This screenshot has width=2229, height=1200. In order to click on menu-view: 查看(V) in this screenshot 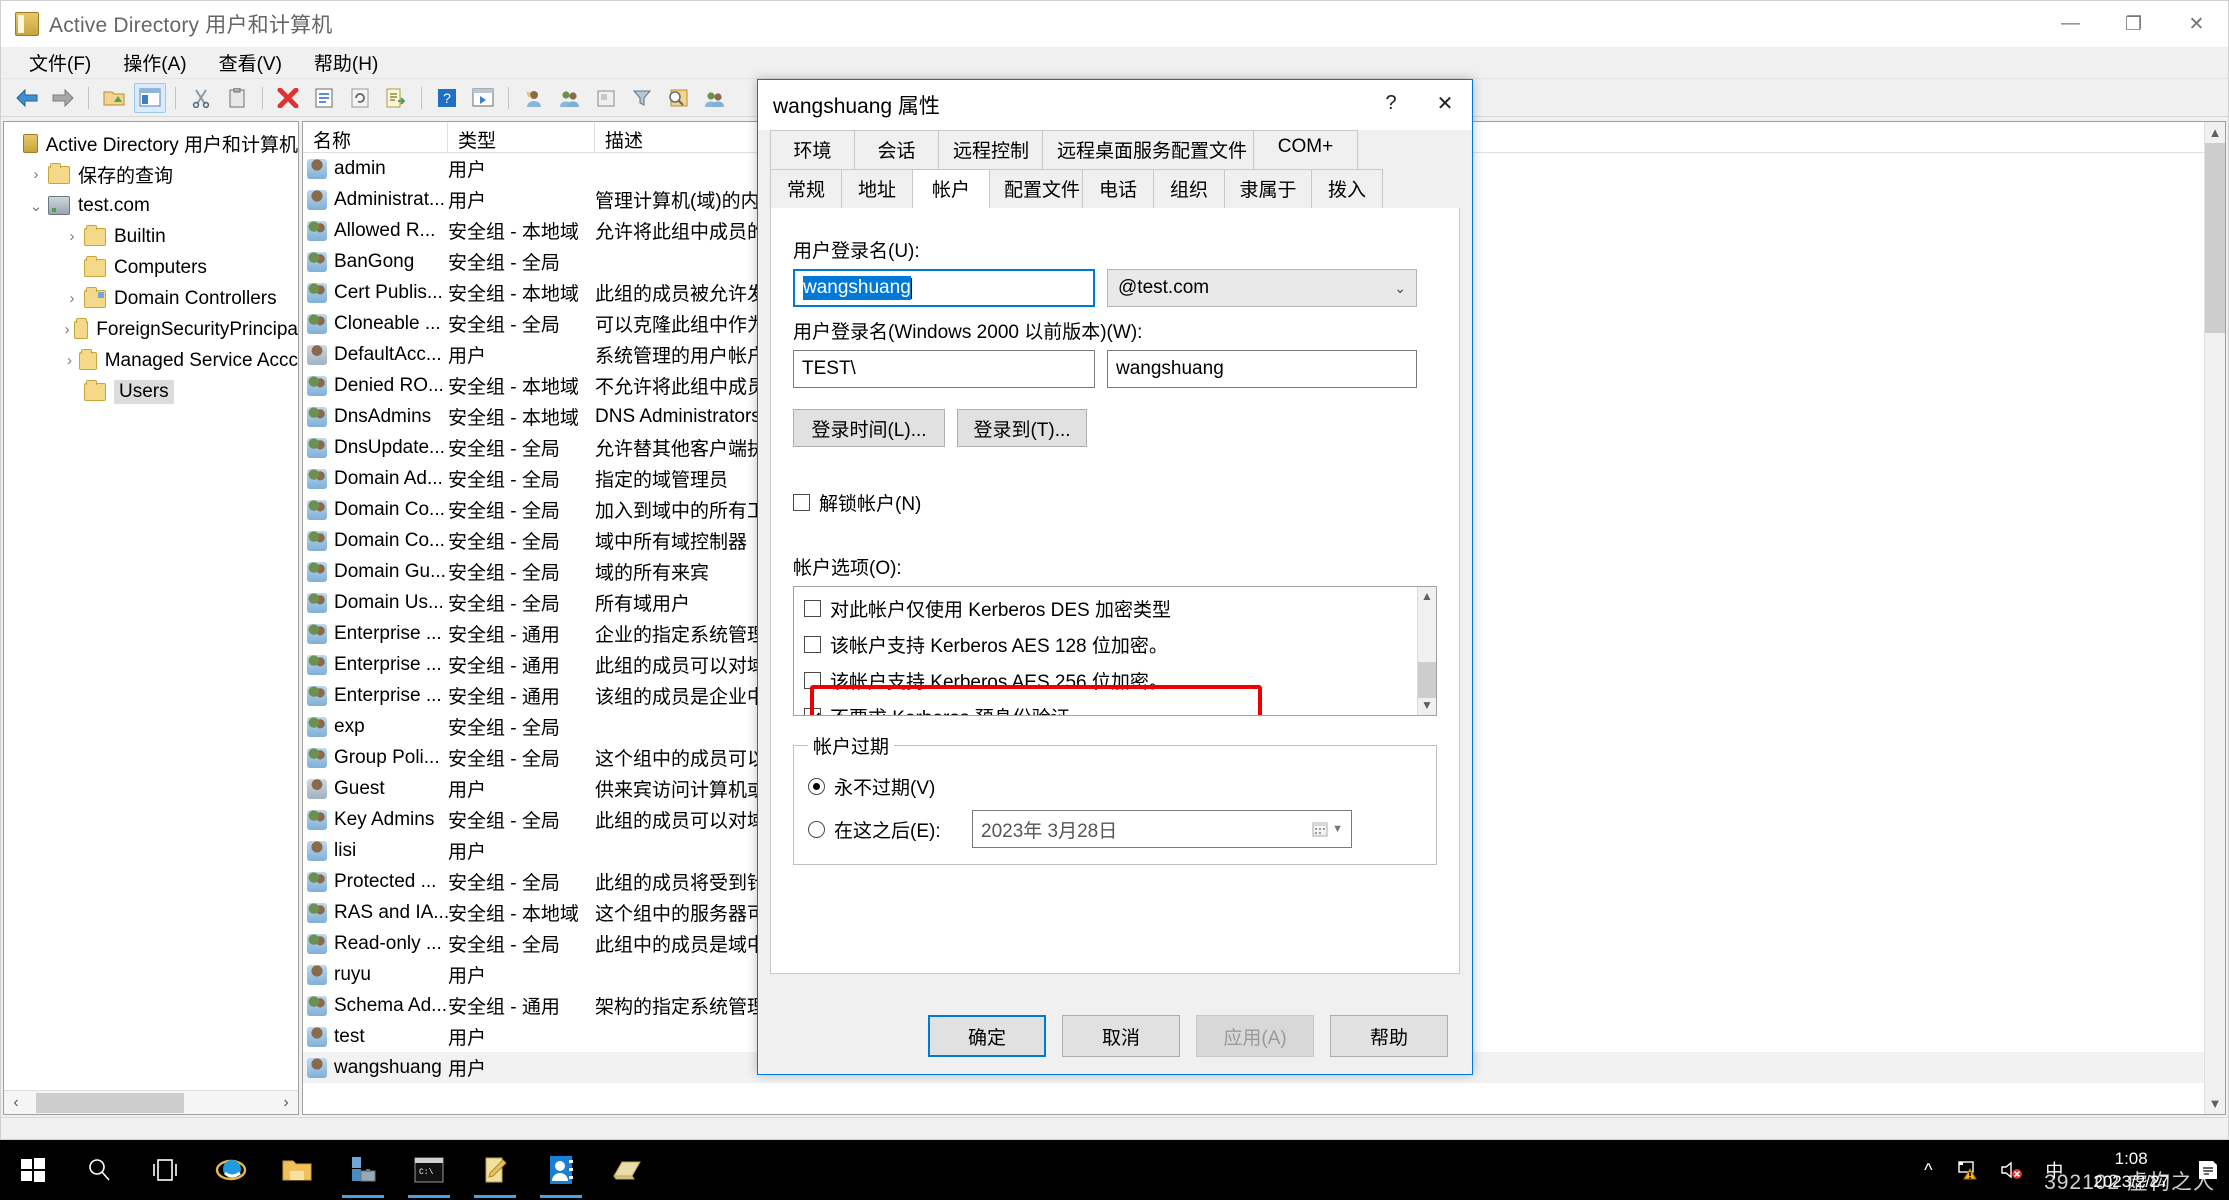, I will do `click(250, 62)`.